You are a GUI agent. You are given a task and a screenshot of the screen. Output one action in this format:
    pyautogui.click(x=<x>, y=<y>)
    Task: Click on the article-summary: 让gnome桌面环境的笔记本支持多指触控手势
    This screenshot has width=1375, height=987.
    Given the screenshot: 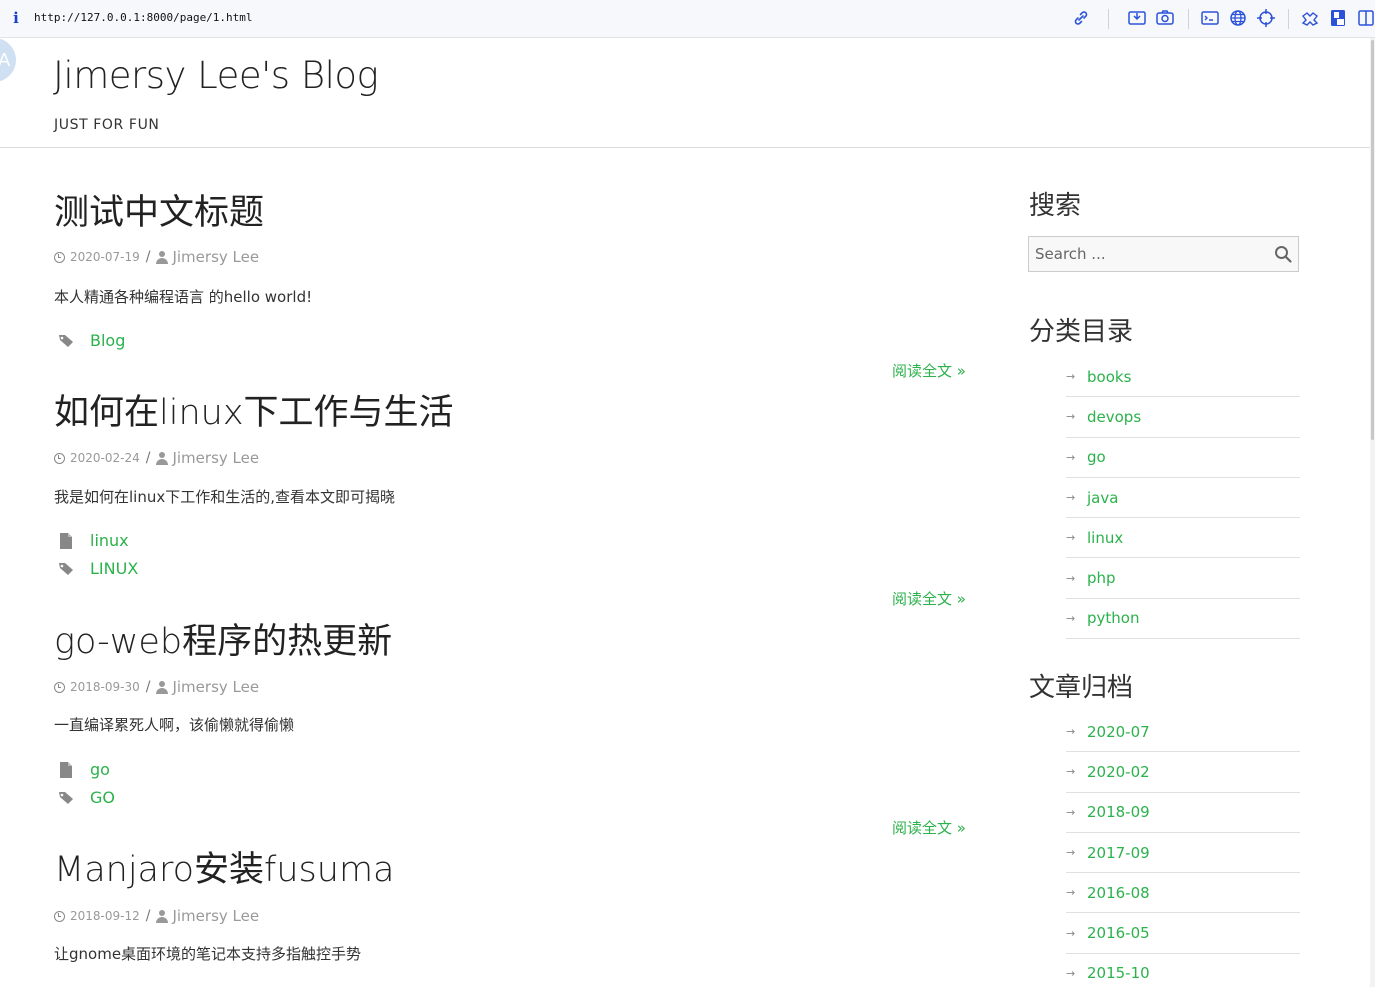 What is the action you would take?
    pyautogui.click(x=208, y=954)
    